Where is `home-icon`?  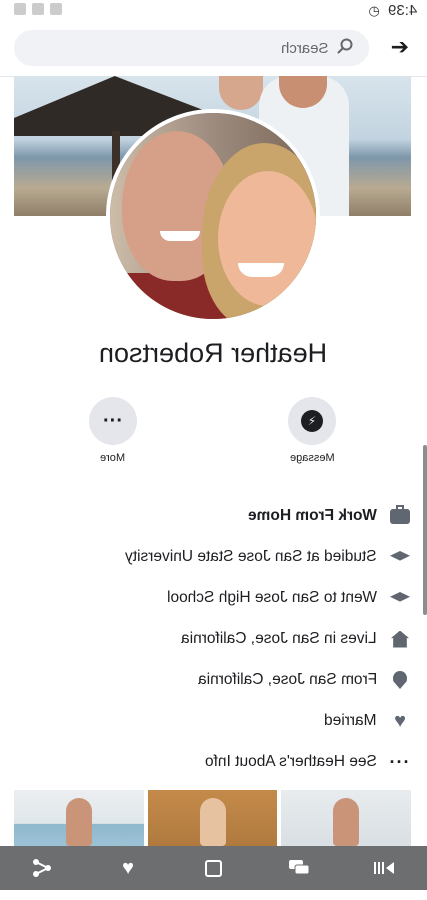 home-icon is located at coordinates (400, 639).